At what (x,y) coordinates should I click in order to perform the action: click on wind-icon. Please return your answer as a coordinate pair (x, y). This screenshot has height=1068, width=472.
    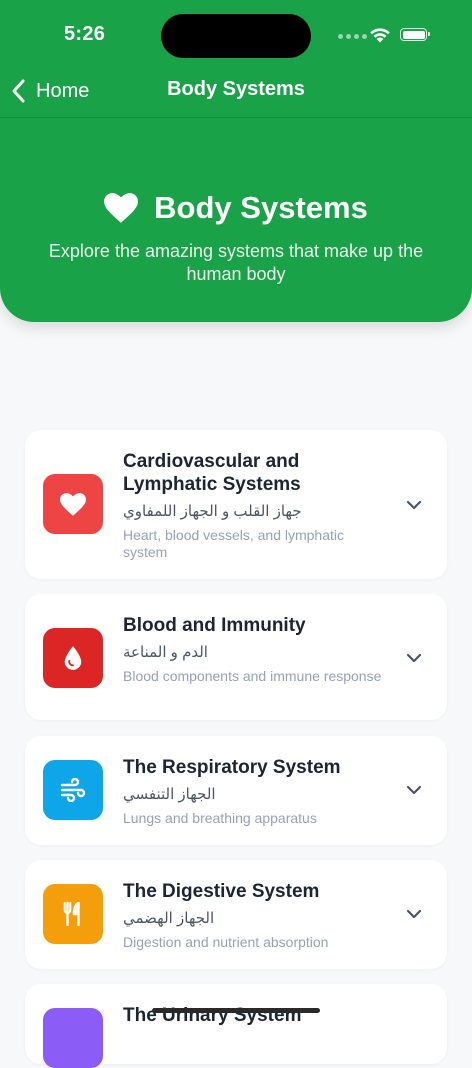
    Looking at the image, I should click on (73, 790).